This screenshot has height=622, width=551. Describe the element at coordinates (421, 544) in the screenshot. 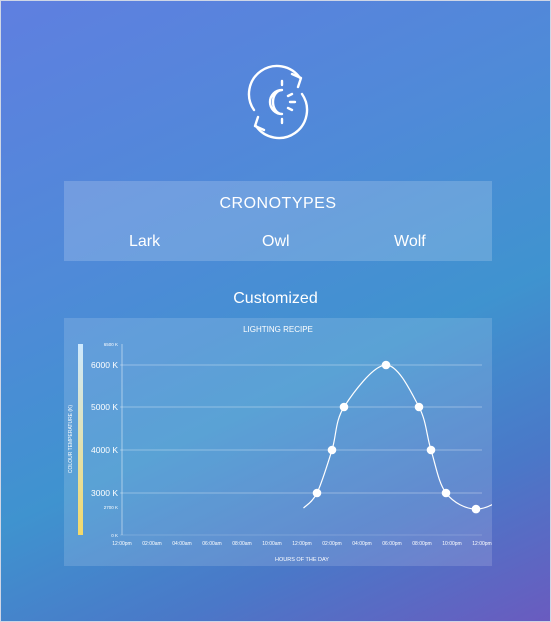

I see `x-tick-label: 08:00pm` at that location.